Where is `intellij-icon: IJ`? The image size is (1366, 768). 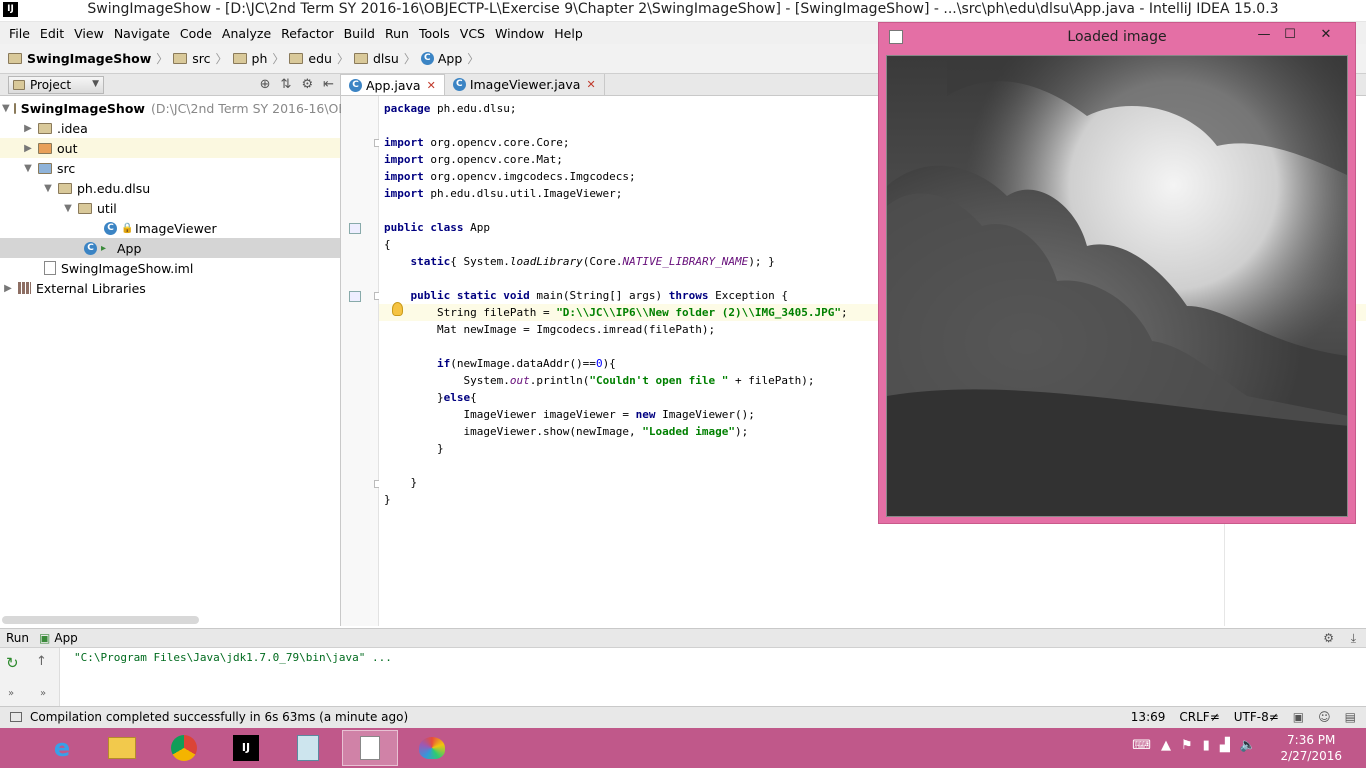
intellij-icon: IJ is located at coordinates (246, 748).